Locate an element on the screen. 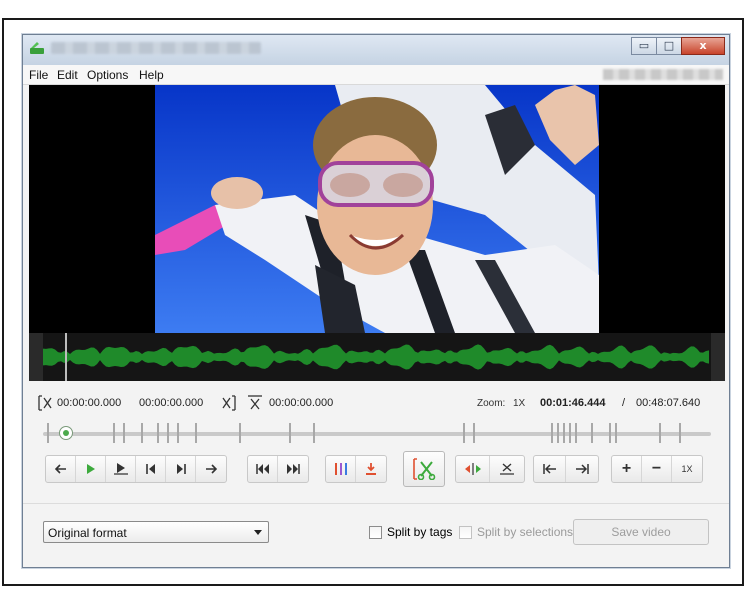 This screenshot has height=608, width=746. zoom-in-button: + is located at coordinates (627, 469).